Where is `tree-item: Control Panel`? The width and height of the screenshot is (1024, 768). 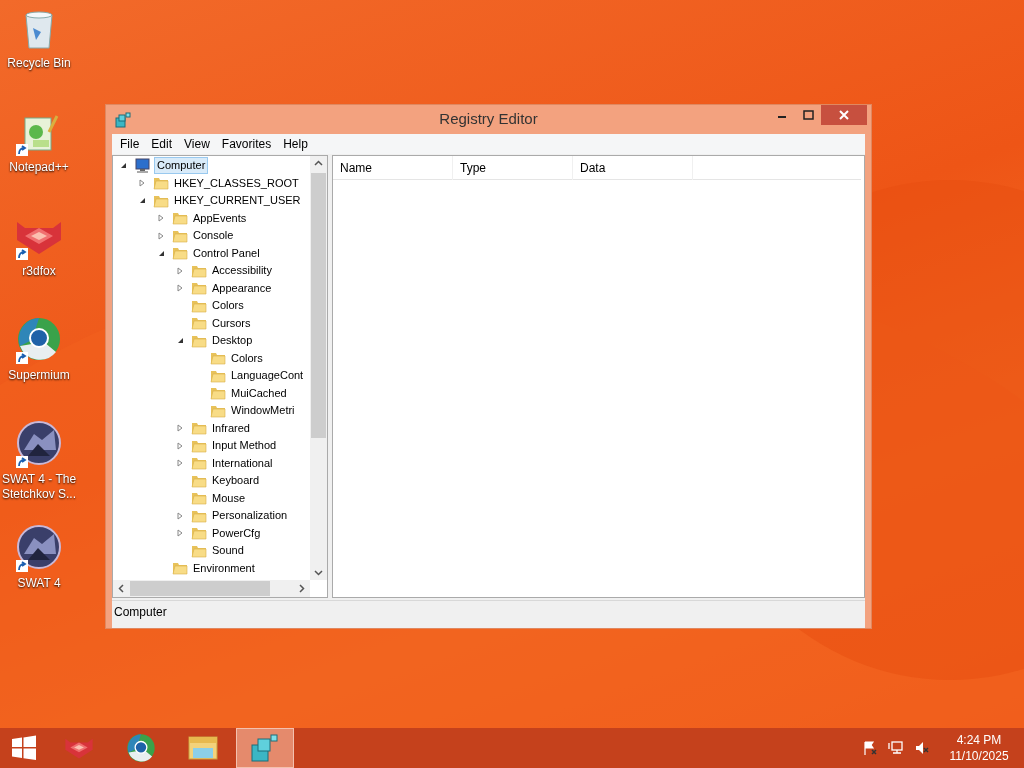
tree-item: Control Panel is located at coordinates (226, 253).